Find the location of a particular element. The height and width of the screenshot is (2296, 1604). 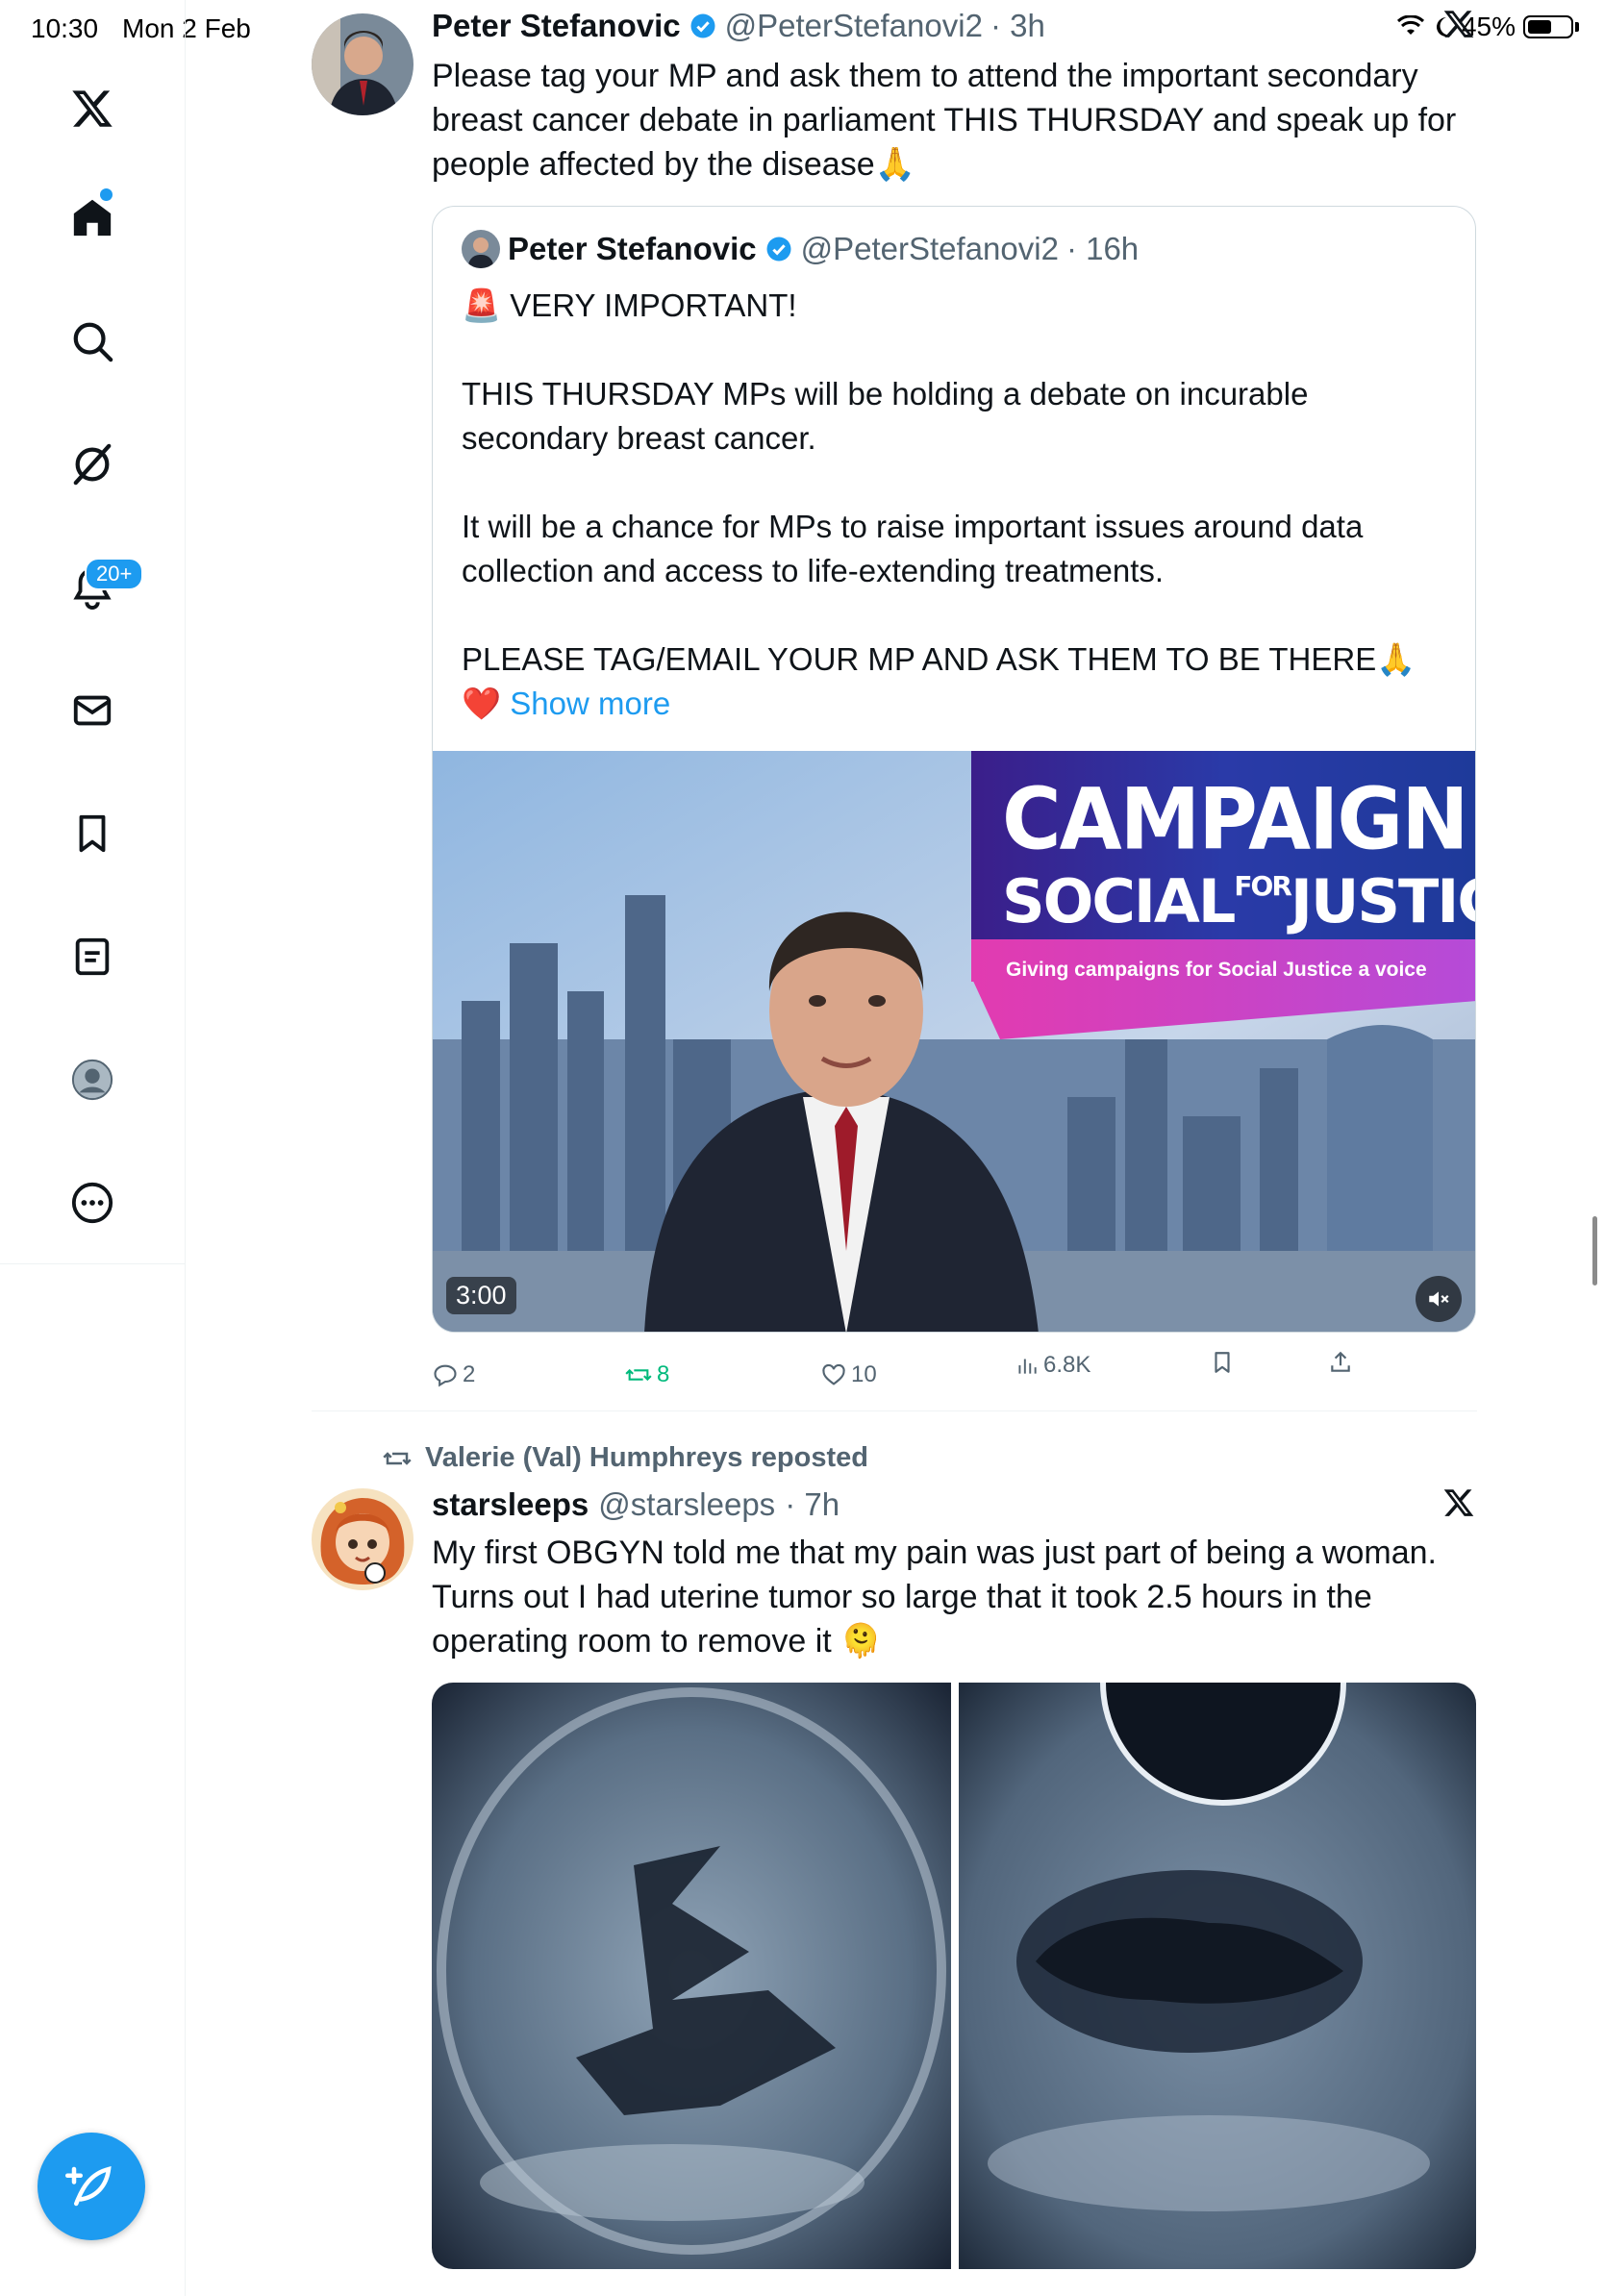

compose-post-button is located at coordinates (91, 2186).